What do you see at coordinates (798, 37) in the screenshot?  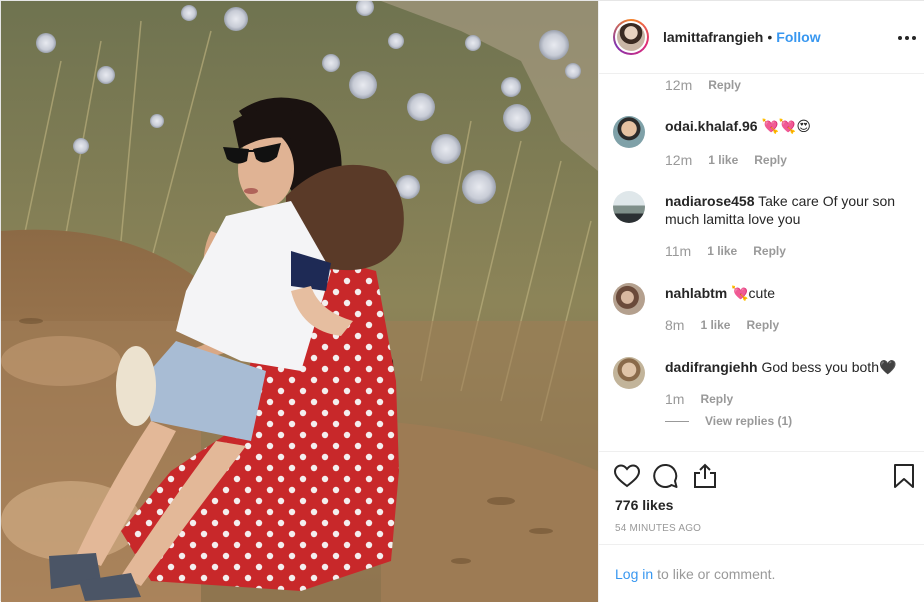 I see `follow-button: Follow` at bounding box center [798, 37].